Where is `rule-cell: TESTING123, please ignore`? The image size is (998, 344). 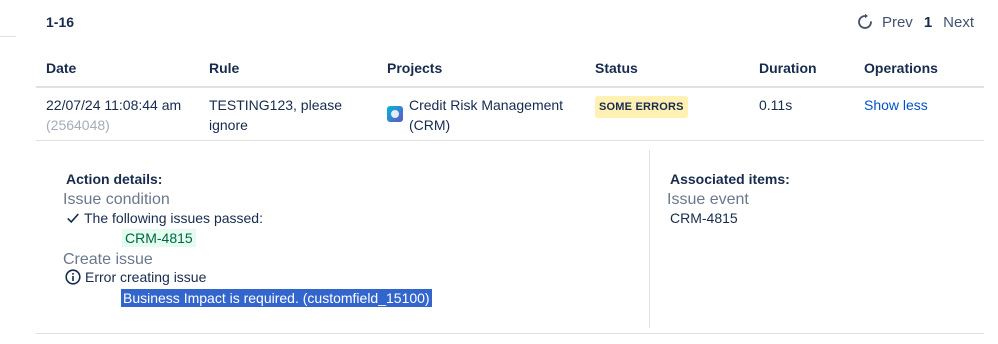
rule-cell: TESTING123, please ignore is located at coordinates (275, 115).